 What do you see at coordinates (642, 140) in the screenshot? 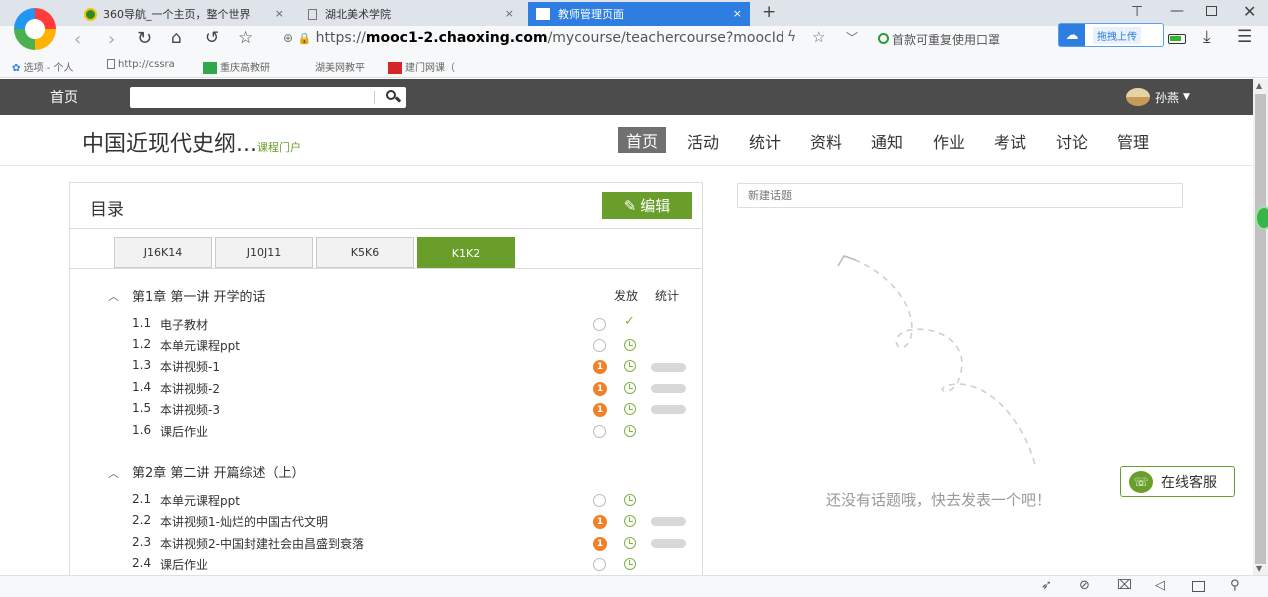
I see `nav-home: 首页` at bounding box center [642, 140].